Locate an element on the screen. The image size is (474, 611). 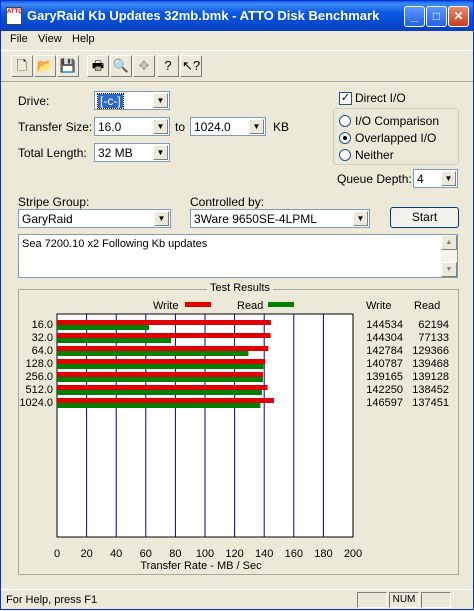
open-icon: 📂 is located at coordinates (45, 66).